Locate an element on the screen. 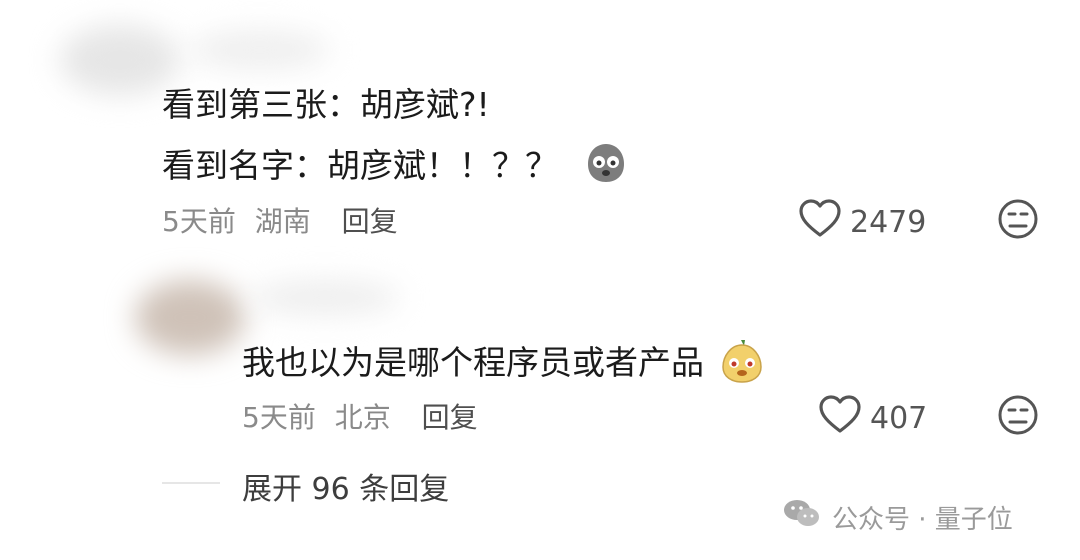 The height and width of the screenshot is (560, 1080). comment-1-like-button: 2479 is located at coordinates (862, 222).